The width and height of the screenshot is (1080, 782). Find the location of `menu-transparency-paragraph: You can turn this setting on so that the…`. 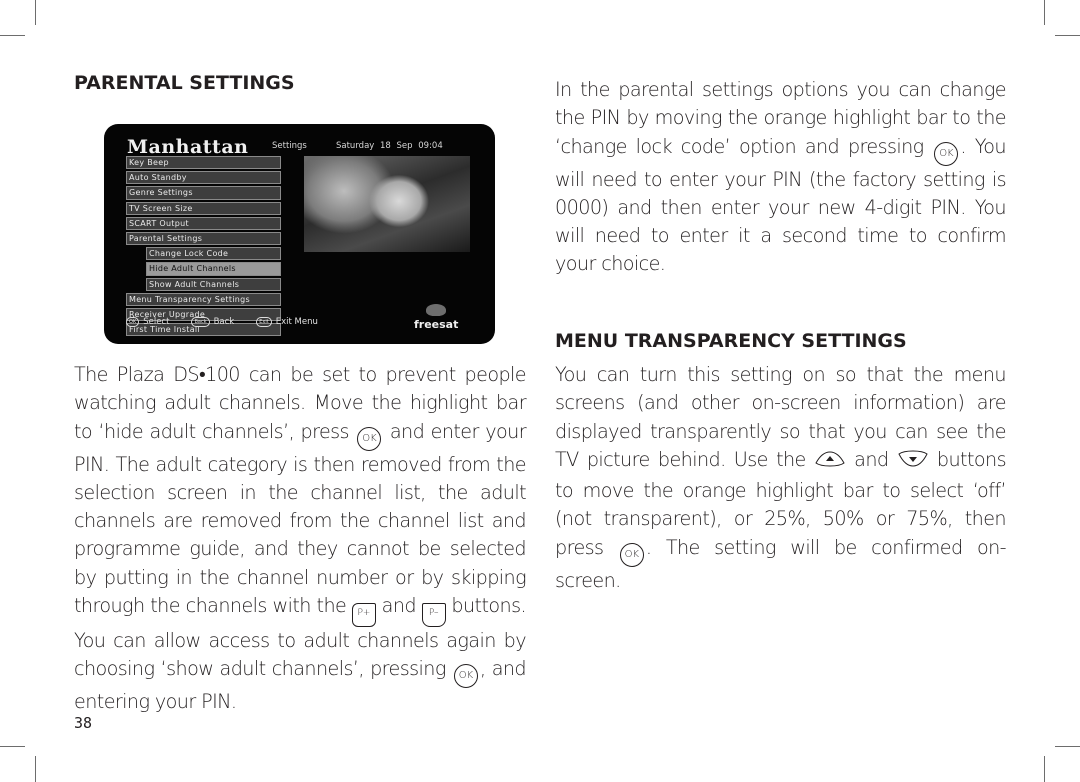

menu-transparency-paragraph: You can turn this setting on so that the… is located at coordinates (781, 478).